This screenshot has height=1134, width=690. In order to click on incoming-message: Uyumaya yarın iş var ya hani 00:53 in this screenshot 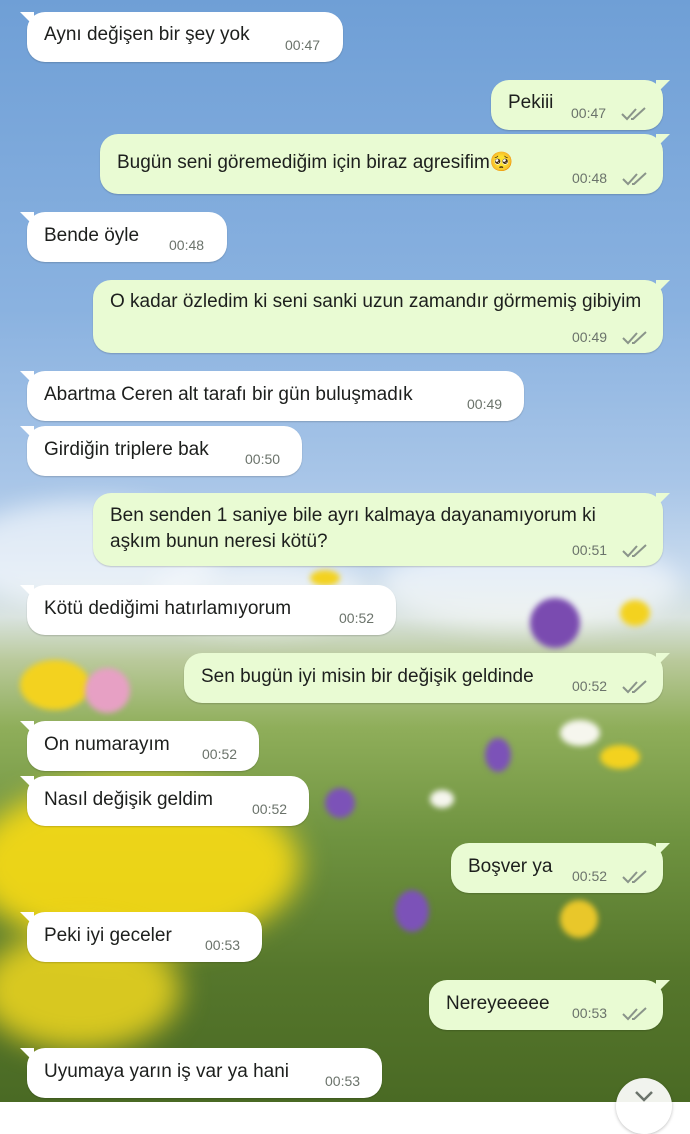, I will do `click(201, 1073)`.